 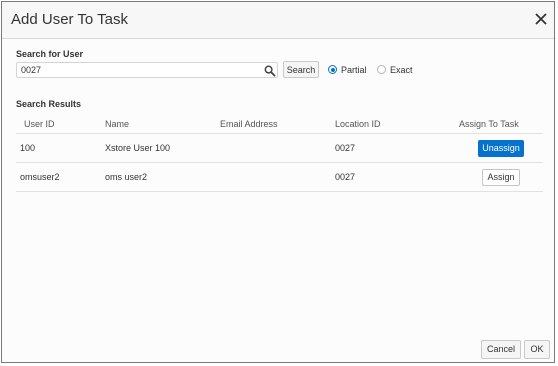 I want to click on partial-radio, so click(x=332, y=69).